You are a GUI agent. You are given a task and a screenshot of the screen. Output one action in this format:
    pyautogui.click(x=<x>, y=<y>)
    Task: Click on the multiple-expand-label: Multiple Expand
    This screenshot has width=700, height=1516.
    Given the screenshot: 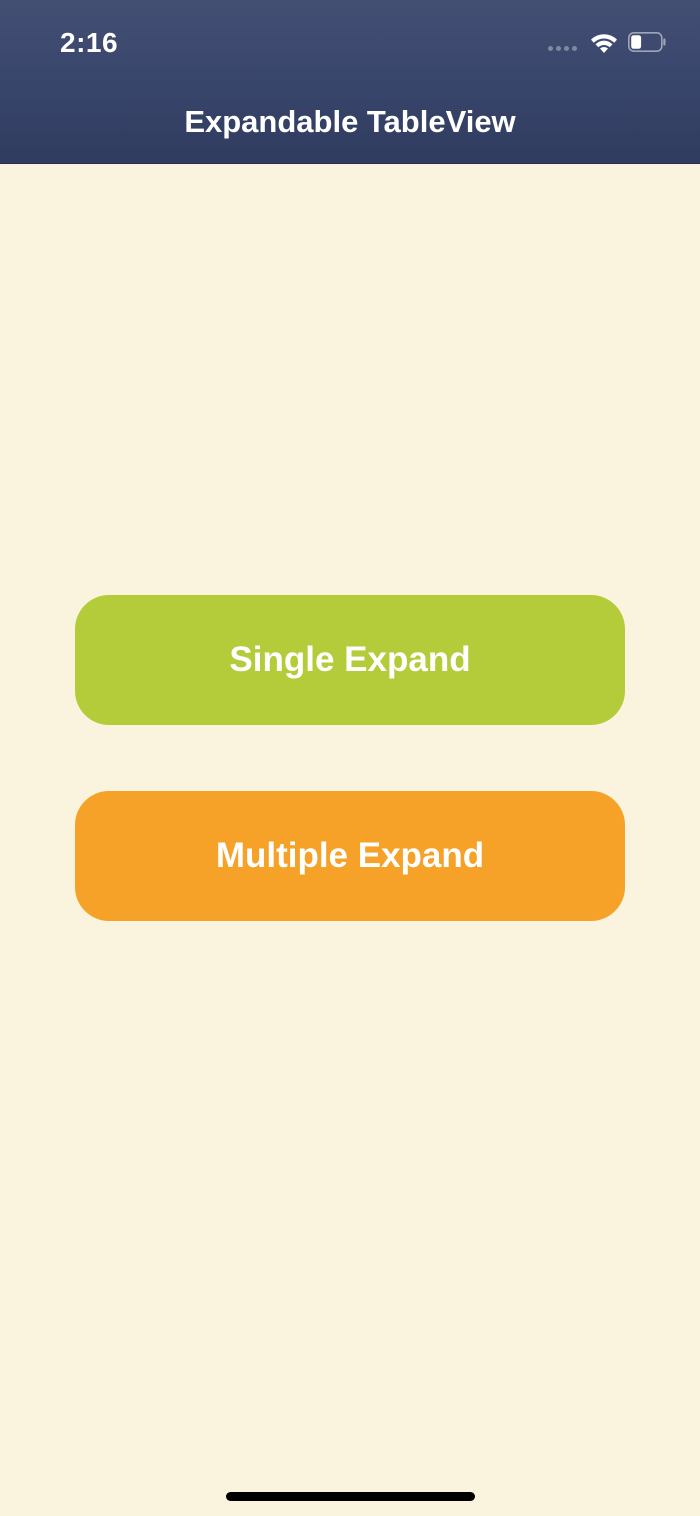 What is the action you would take?
    pyautogui.click(x=350, y=855)
    